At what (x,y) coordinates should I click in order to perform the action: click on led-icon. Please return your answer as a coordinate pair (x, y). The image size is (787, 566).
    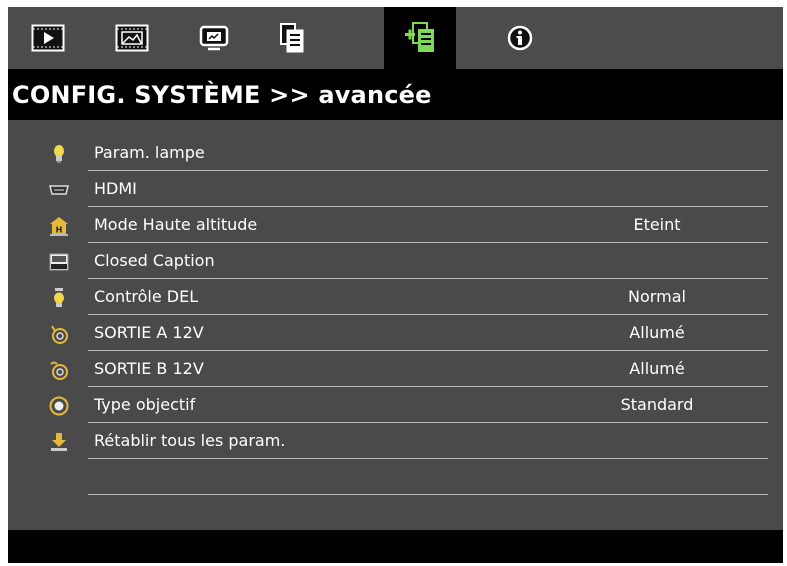
    Looking at the image, I should click on (59, 297).